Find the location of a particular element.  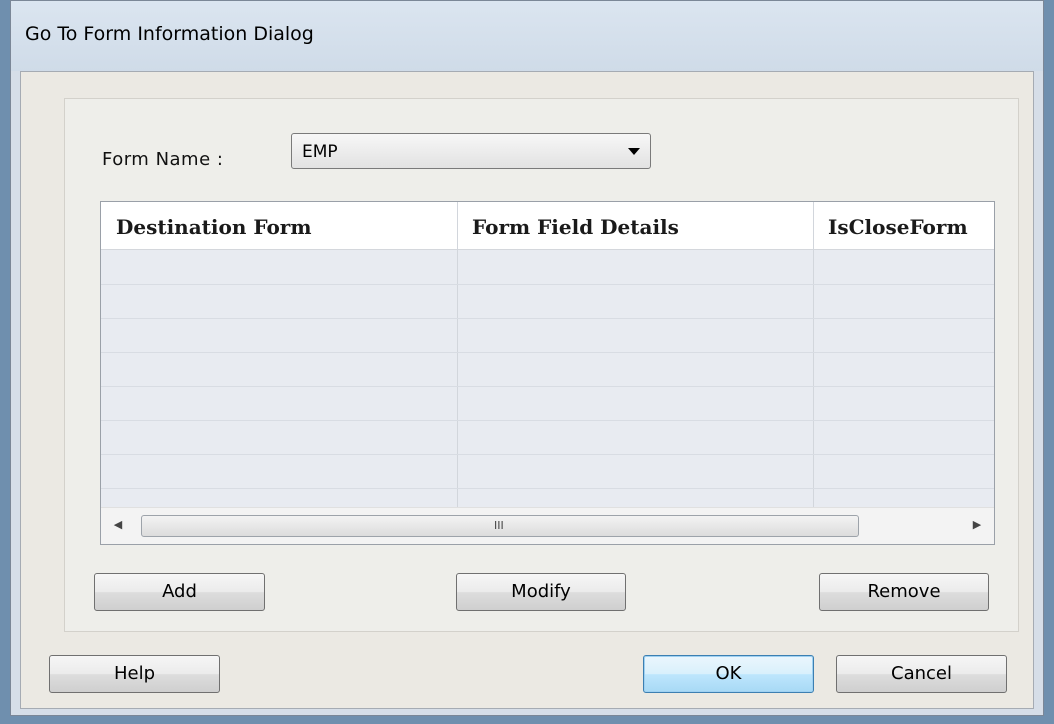

scrollbar-thumb: III is located at coordinates (500, 526).